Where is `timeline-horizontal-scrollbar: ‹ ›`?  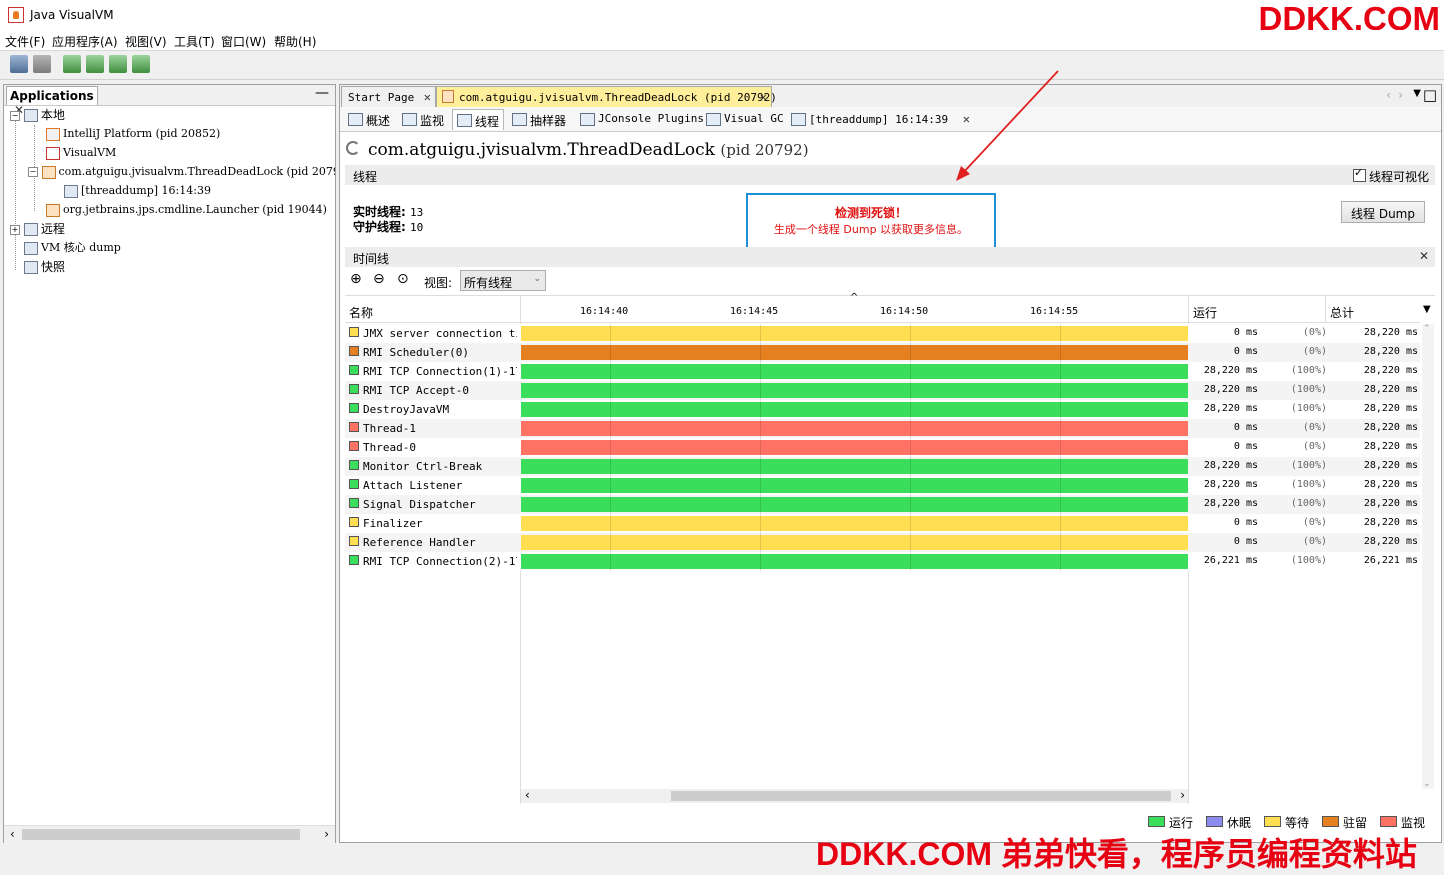 timeline-horizontal-scrollbar: ‹ › is located at coordinates (854, 795).